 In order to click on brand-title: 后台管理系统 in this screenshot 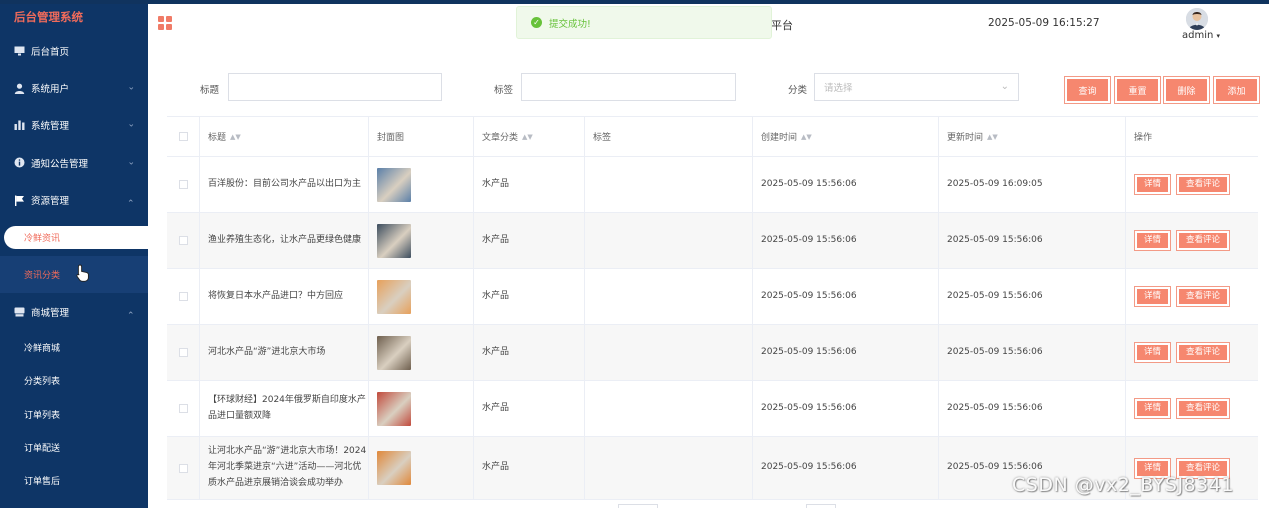, I will do `click(48, 17)`.